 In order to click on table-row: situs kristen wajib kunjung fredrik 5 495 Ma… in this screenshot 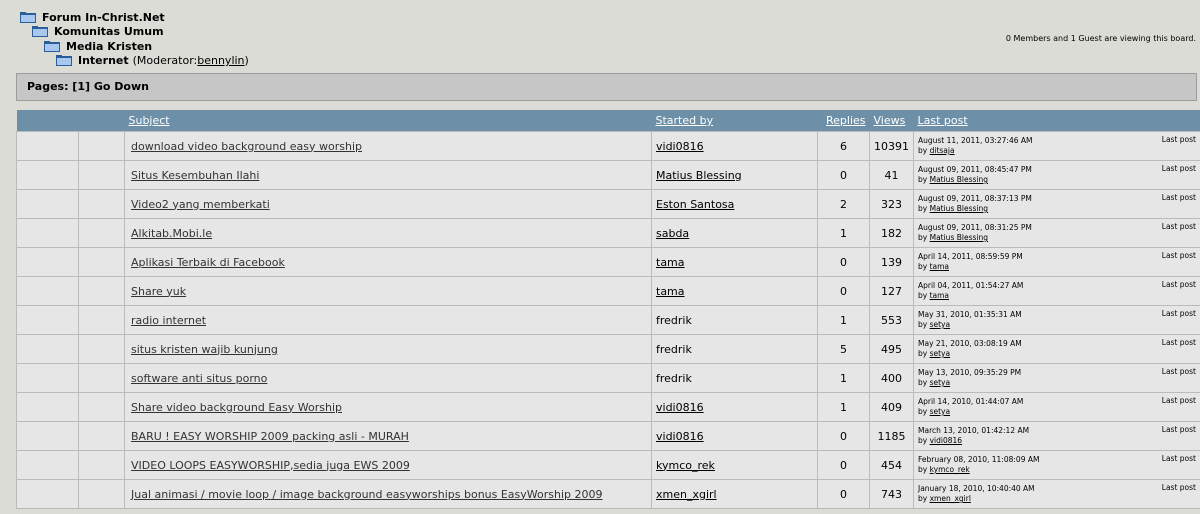, I will do `click(608, 349)`.